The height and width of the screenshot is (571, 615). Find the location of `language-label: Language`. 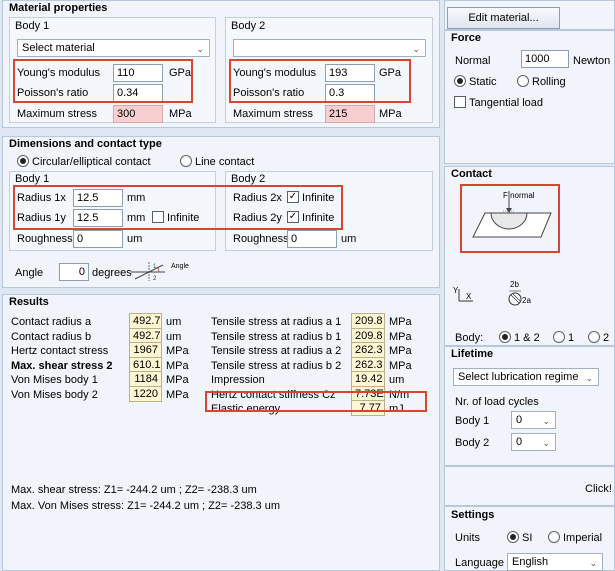

language-label: Language is located at coordinates (479, 563).